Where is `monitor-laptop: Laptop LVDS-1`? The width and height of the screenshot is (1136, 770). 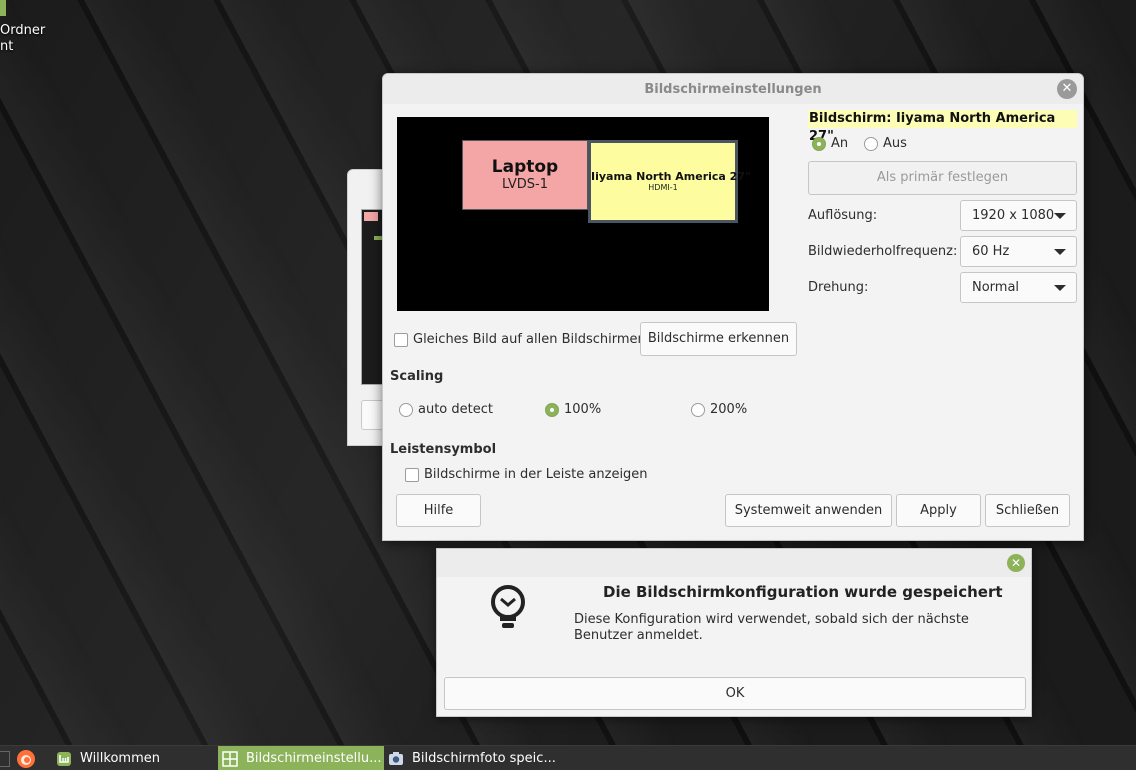 monitor-laptop: Laptop LVDS-1 is located at coordinates (525, 175).